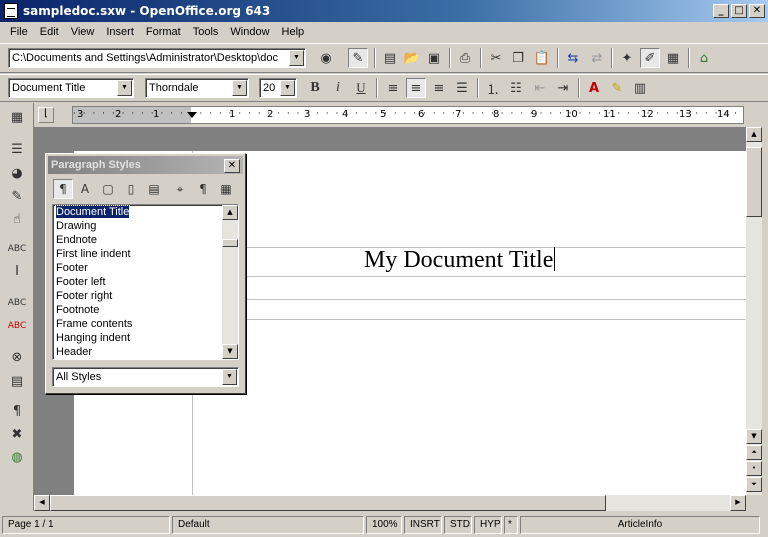 Image resolution: width=768 pixels, height=537 pixels. I want to click on numbering-icon: ⒈, so click(493, 88).